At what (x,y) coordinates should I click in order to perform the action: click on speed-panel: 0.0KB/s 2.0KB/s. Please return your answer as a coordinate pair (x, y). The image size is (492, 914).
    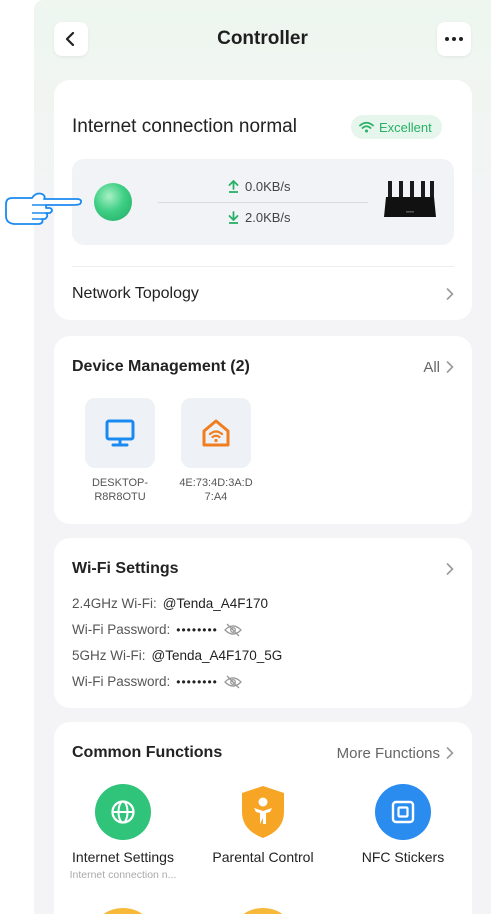
    Looking at the image, I should click on (263, 202).